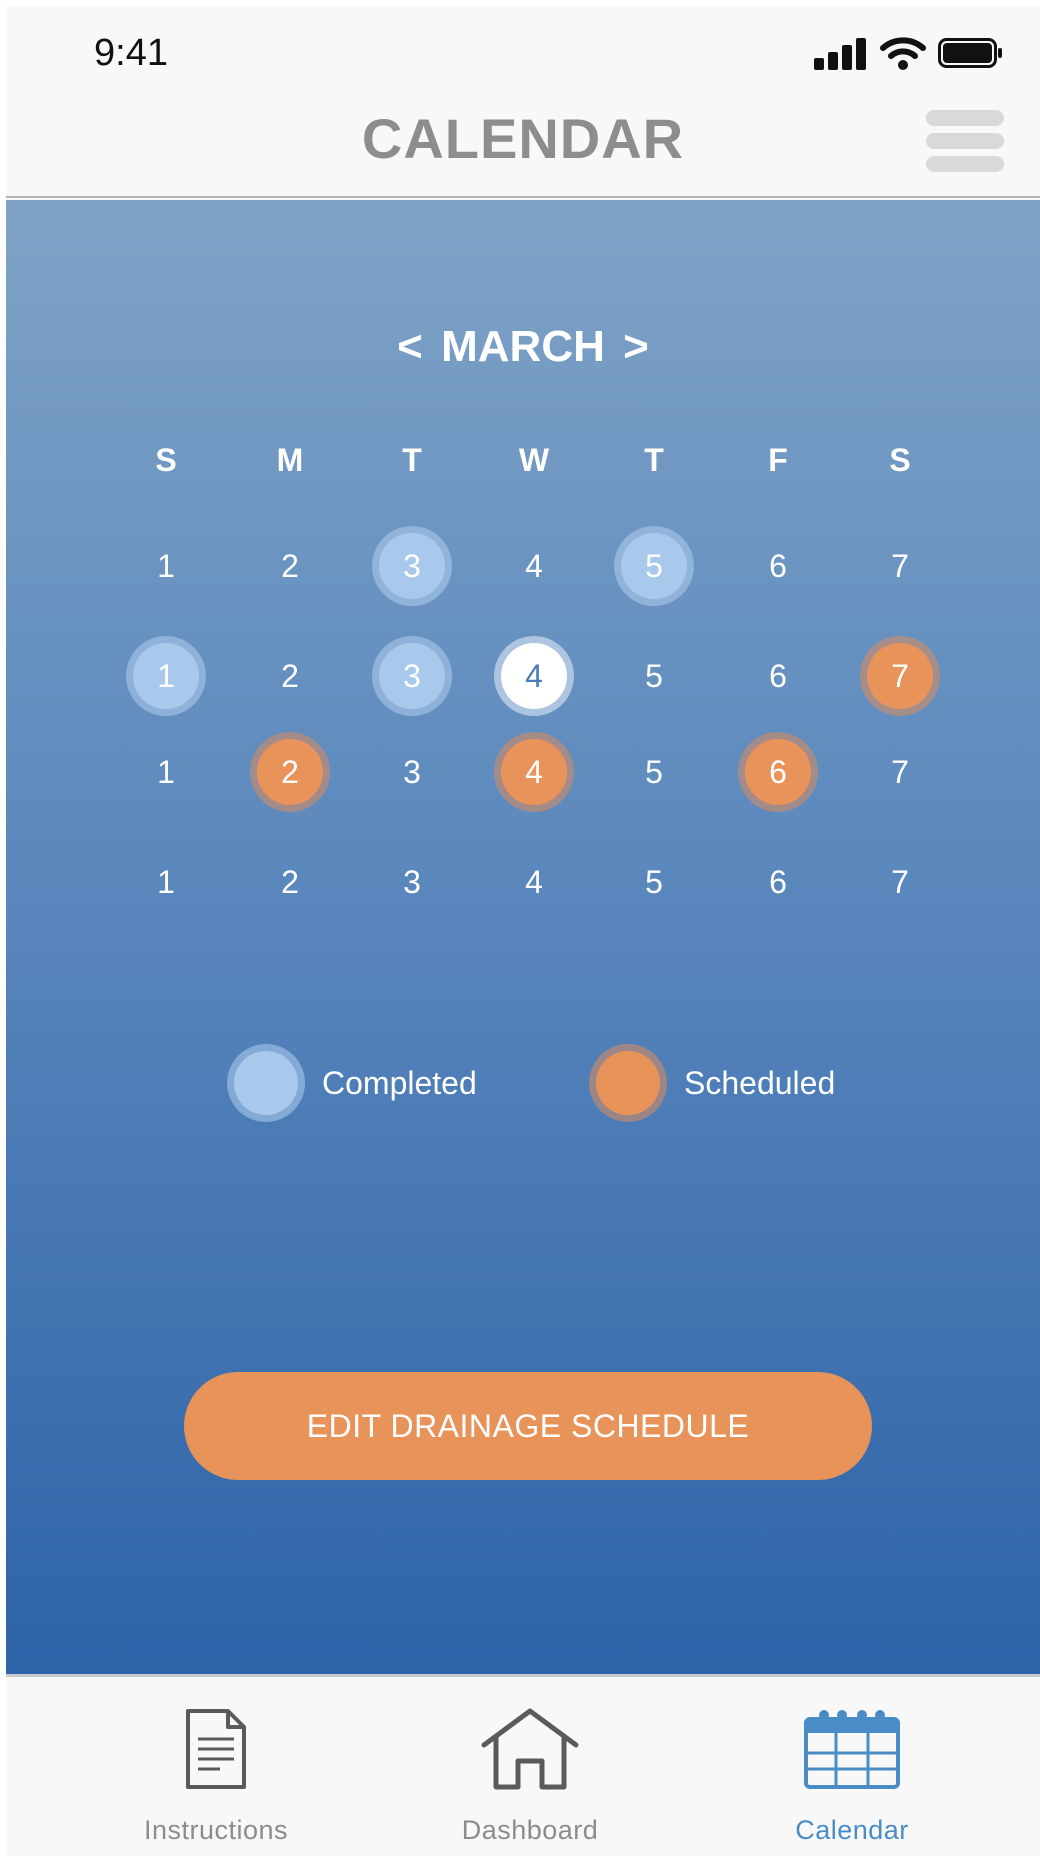  What do you see at coordinates (534, 676) in the screenshot?
I see `day-cell-today: 4` at bounding box center [534, 676].